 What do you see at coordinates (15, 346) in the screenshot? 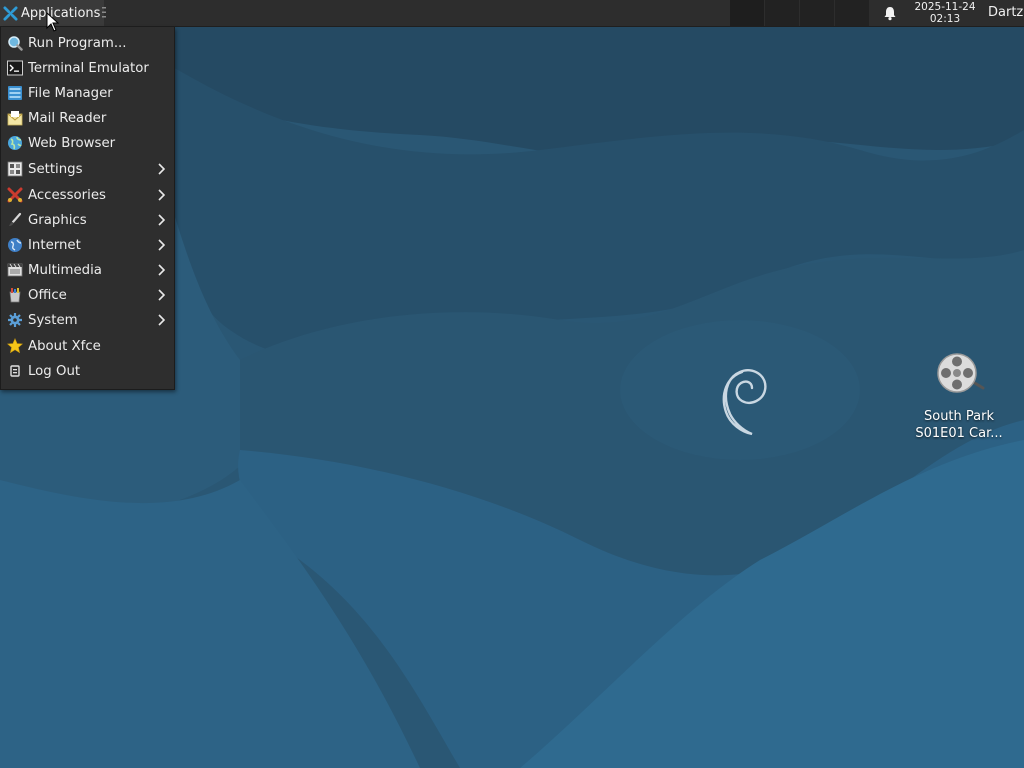
I see `star-icon` at bounding box center [15, 346].